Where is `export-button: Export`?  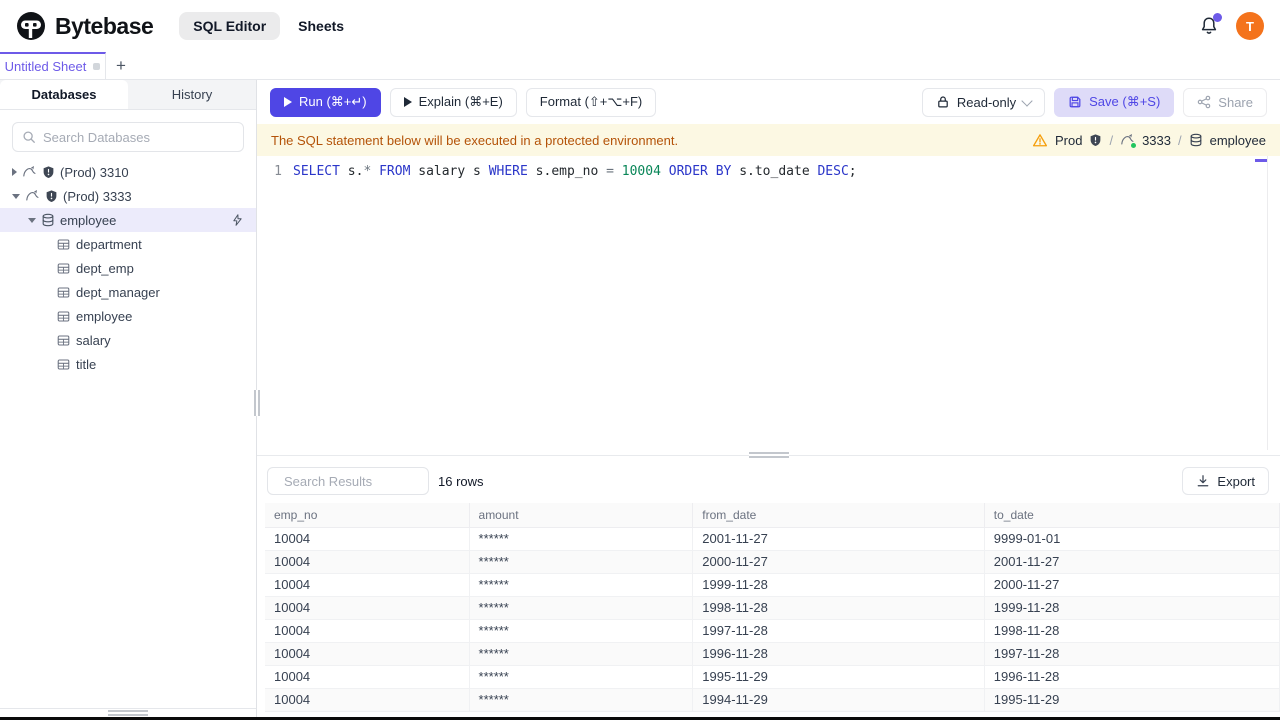 export-button: Export is located at coordinates (1225, 481).